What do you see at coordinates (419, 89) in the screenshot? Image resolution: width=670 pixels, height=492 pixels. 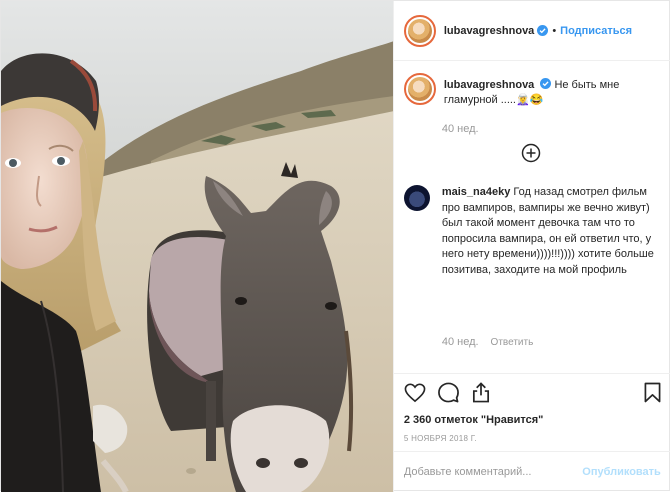 I see `caption-author-avatar` at bounding box center [419, 89].